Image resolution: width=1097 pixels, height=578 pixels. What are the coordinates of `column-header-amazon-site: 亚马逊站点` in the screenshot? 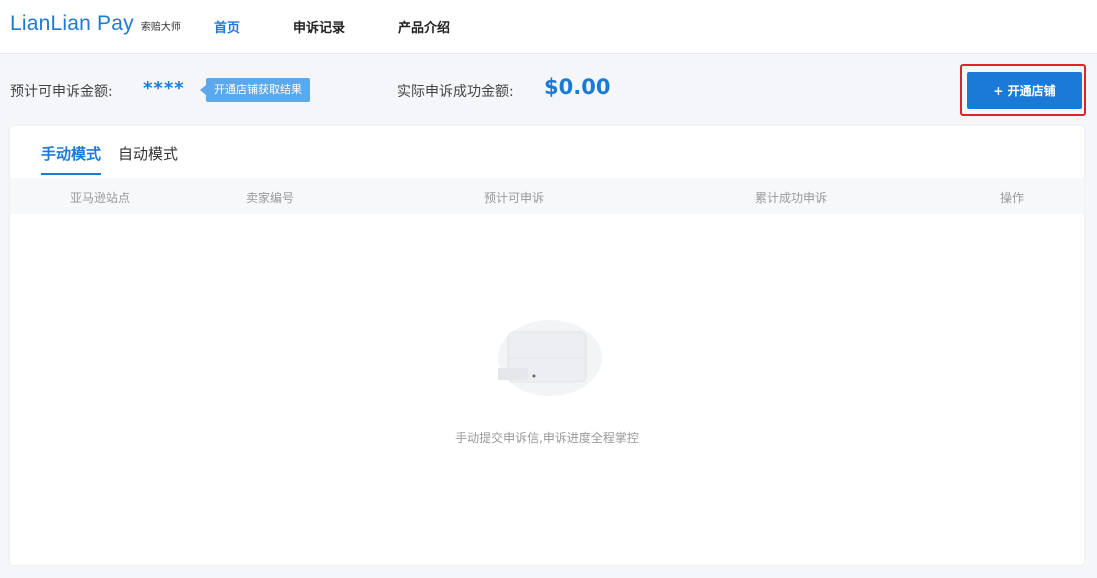 It's located at (100, 198).